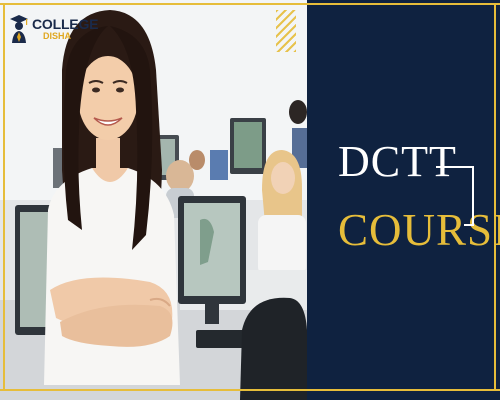  I want to click on keyboard, so click(220, 339).